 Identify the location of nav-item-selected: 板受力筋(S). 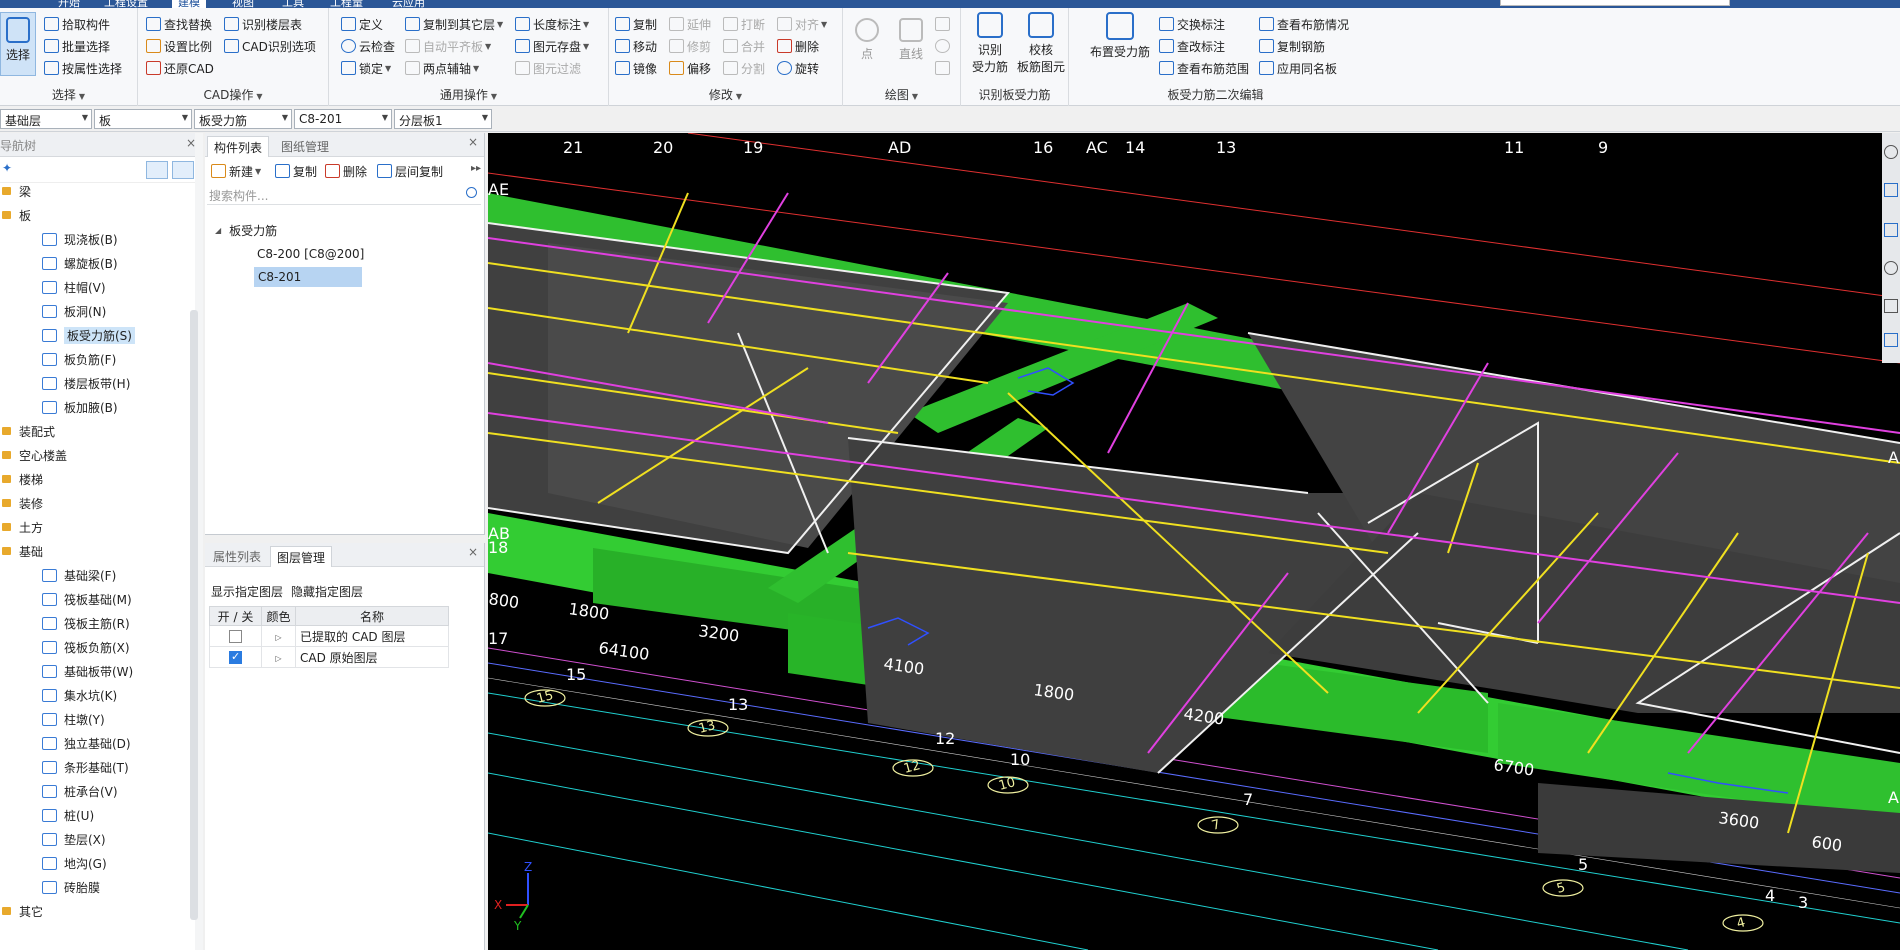
(88, 335).